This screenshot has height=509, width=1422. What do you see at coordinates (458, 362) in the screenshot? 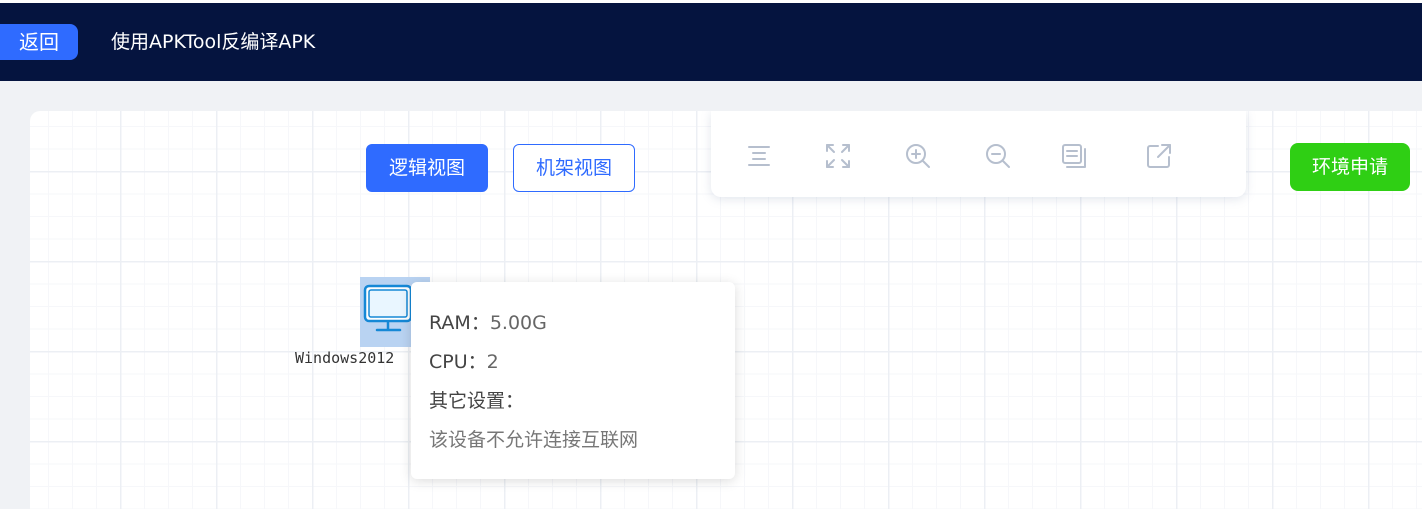
I see `cpu-key: CPU：` at bounding box center [458, 362].